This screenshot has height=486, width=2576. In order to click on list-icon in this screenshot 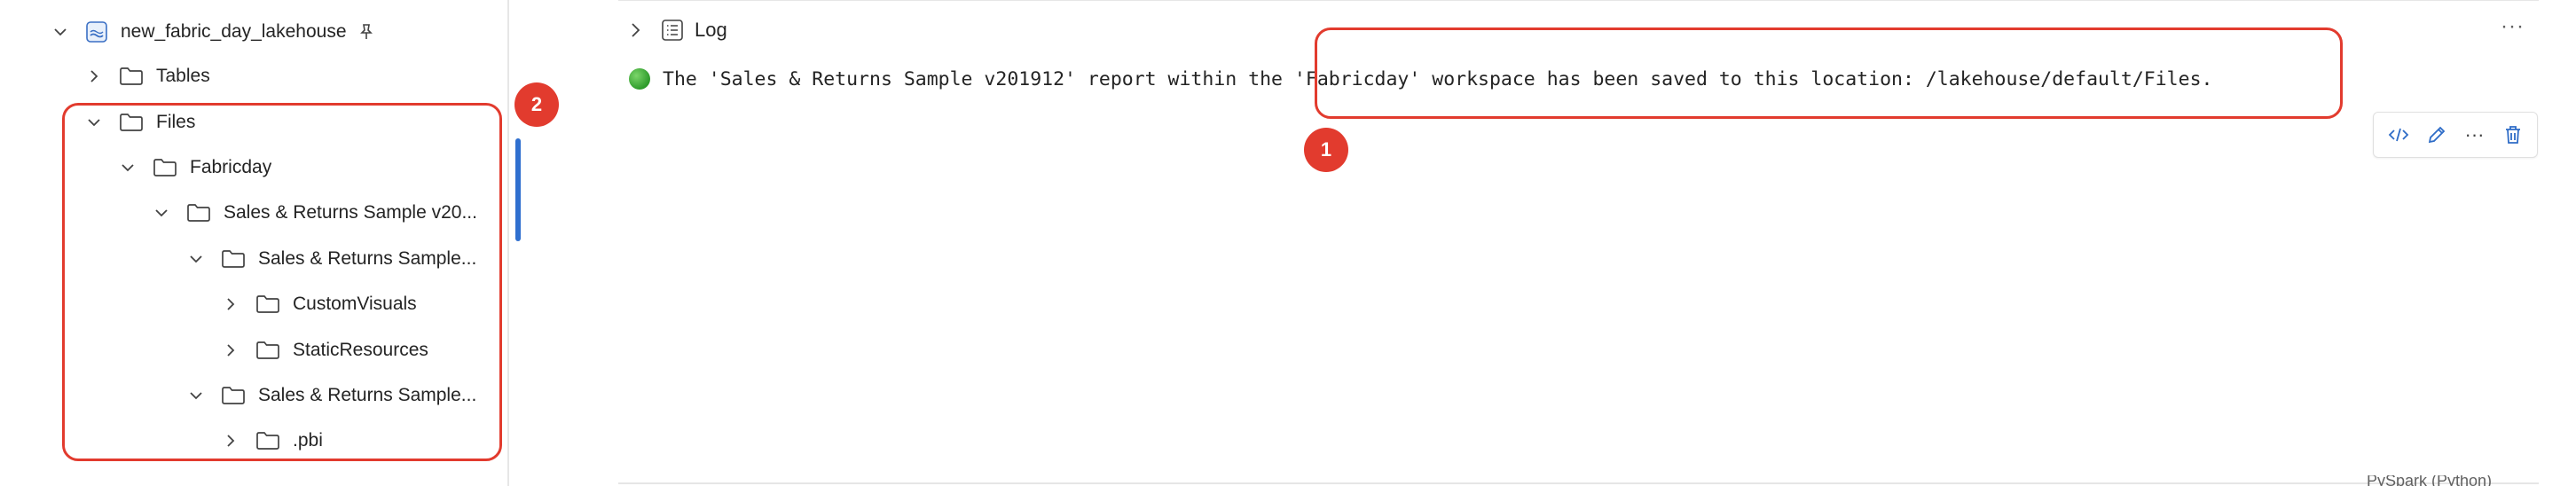, I will do `click(672, 30)`.